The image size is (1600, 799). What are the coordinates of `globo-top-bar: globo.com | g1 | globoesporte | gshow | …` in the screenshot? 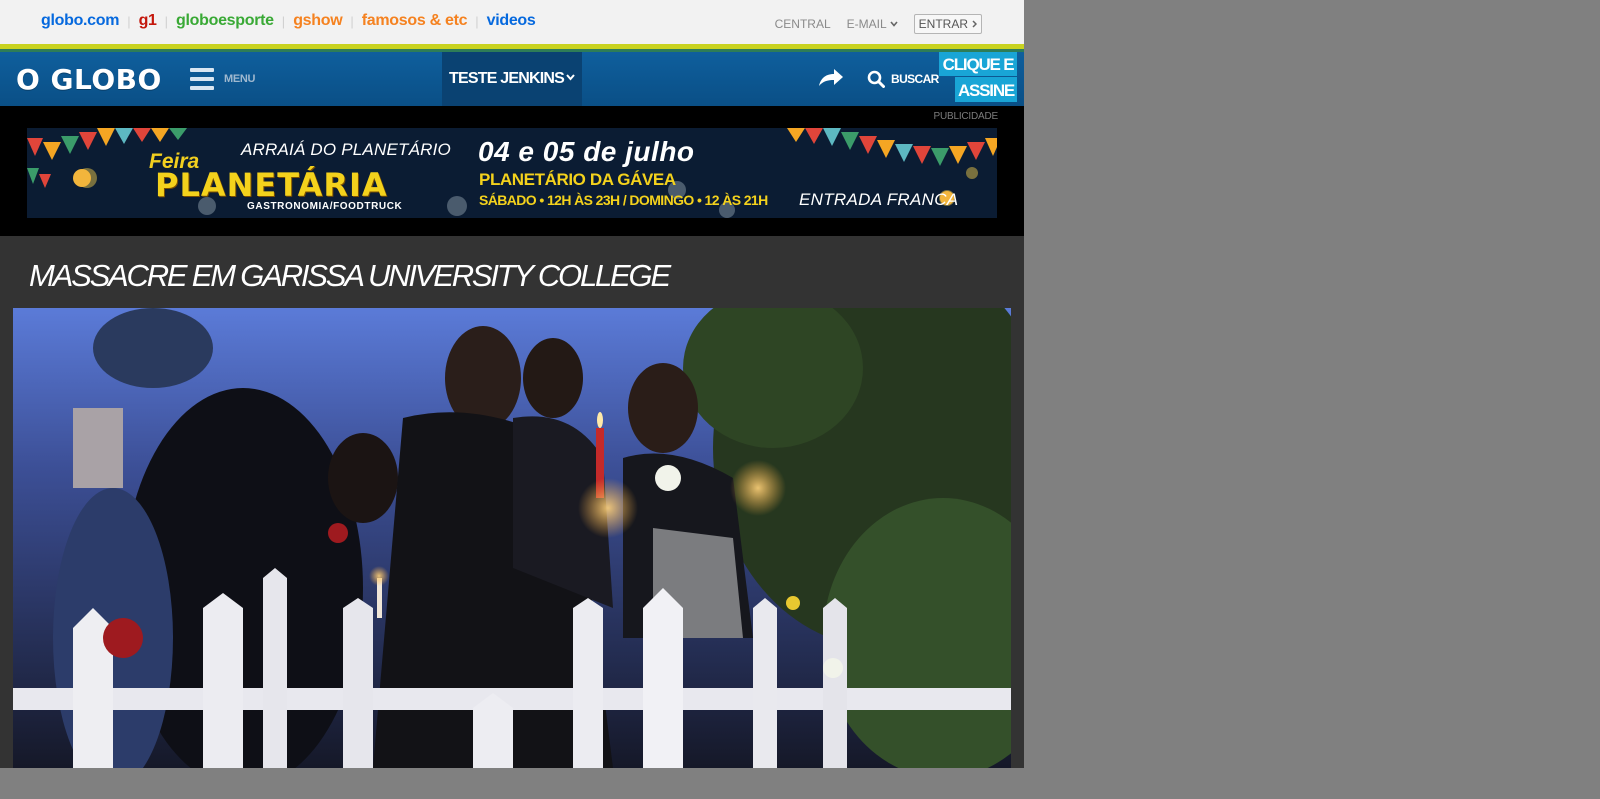 It's located at (512, 22).